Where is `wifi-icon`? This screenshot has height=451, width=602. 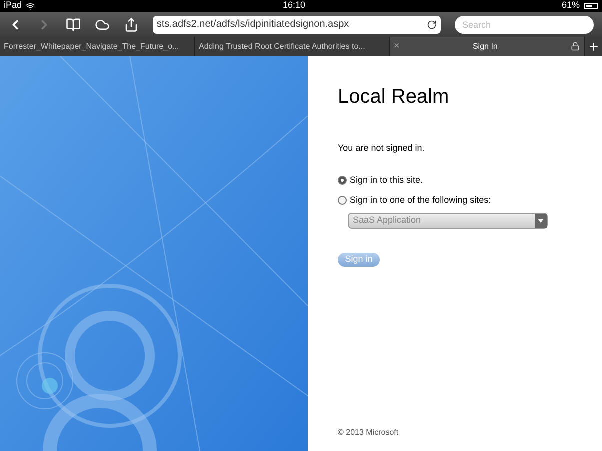 wifi-icon is located at coordinates (31, 6).